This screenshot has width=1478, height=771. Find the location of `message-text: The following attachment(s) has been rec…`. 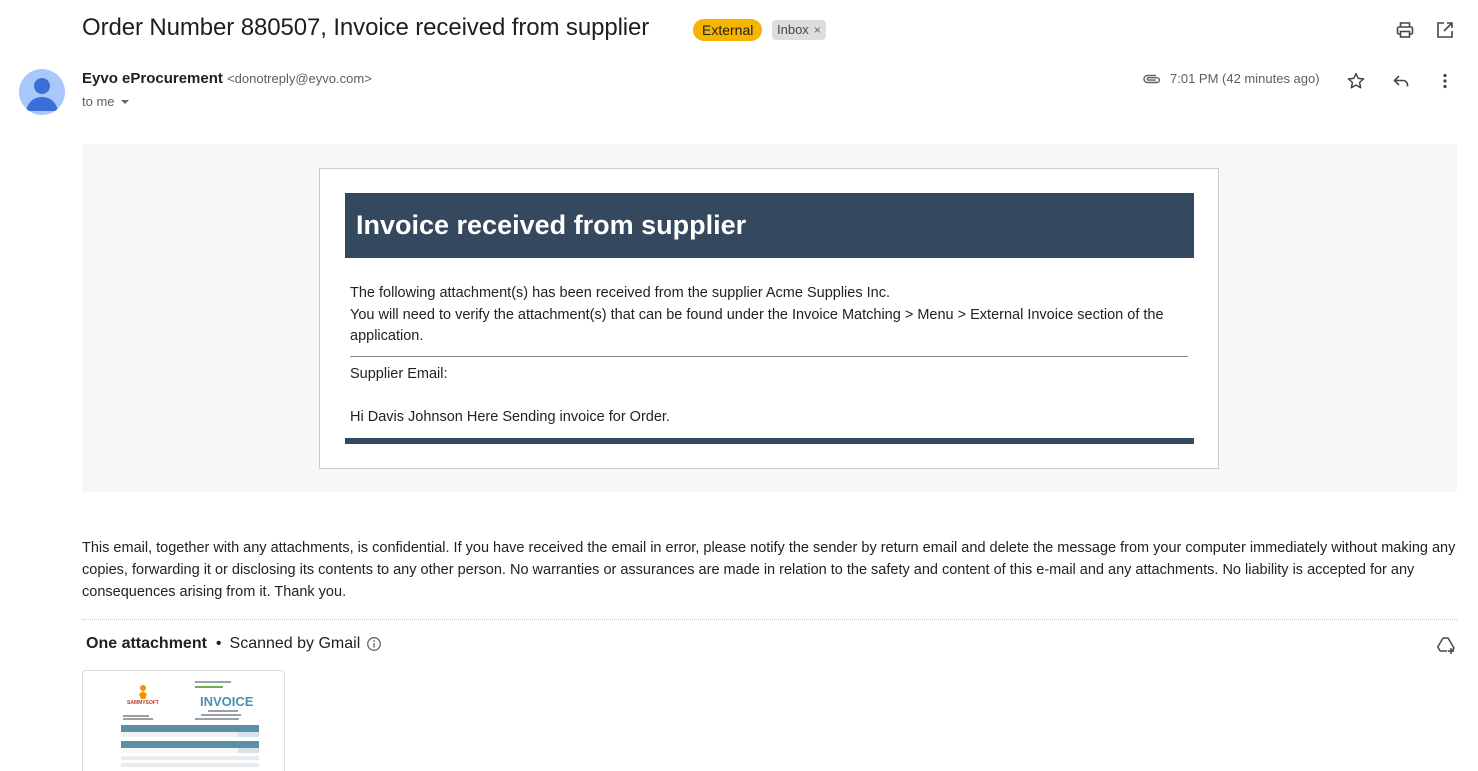

message-text: The following attachment(s) has been rec… is located at coordinates (767, 315).